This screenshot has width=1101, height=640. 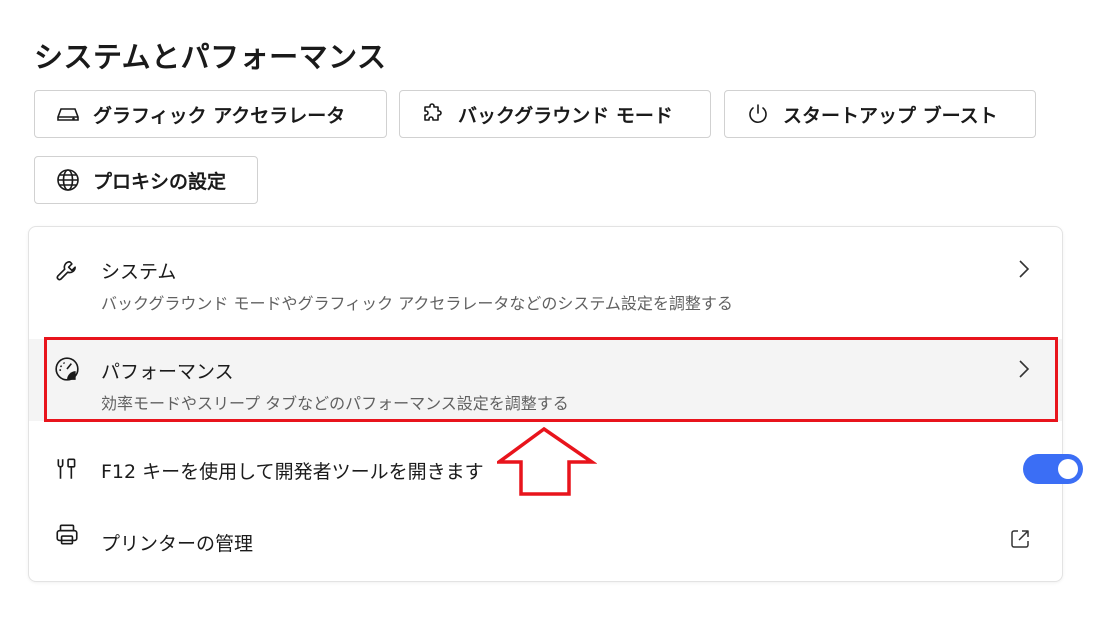 I want to click on startup-boost-label: スタートアップ ブースト, so click(x=890, y=115).